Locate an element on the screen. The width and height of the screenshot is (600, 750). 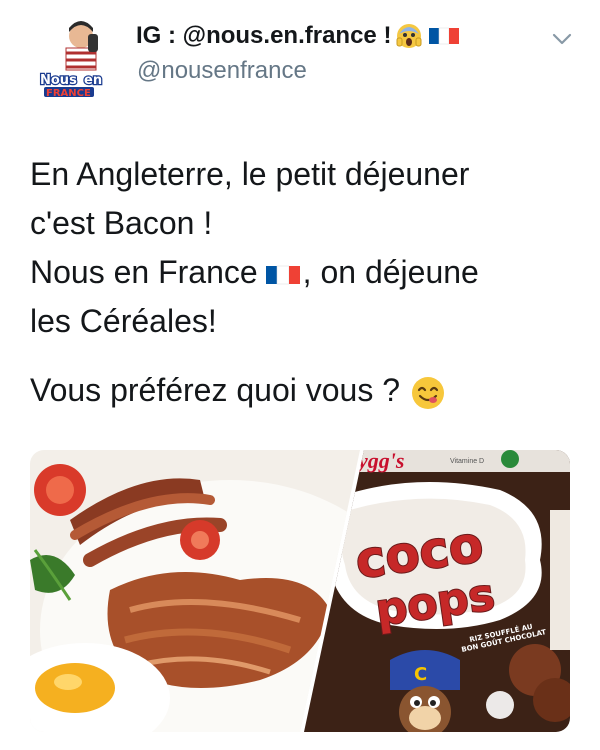
avatar-text-en: en is located at coordinates (93, 80).